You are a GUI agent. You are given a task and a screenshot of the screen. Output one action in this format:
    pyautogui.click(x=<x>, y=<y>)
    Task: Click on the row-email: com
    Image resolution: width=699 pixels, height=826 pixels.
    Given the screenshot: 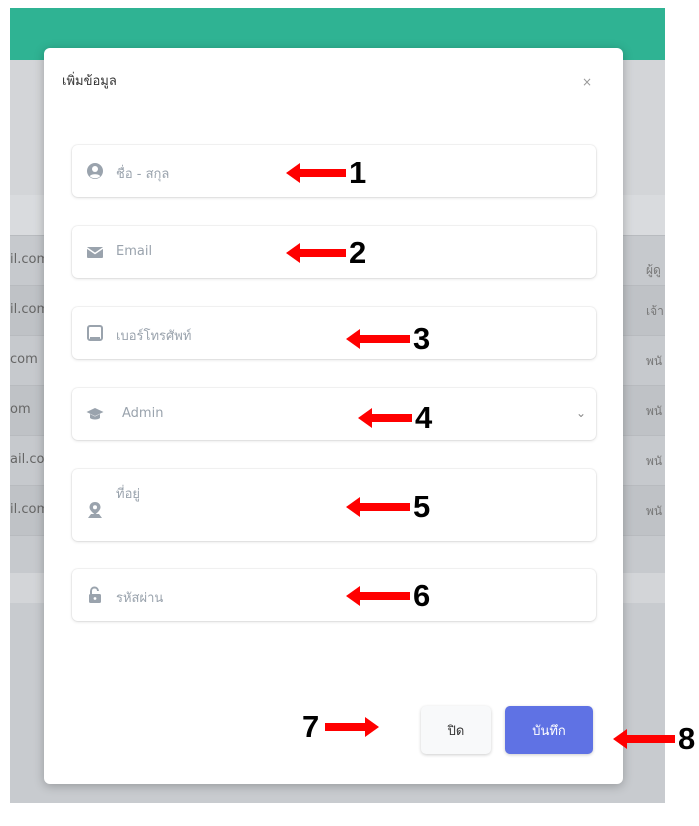 What is the action you would take?
    pyautogui.click(x=24, y=359)
    